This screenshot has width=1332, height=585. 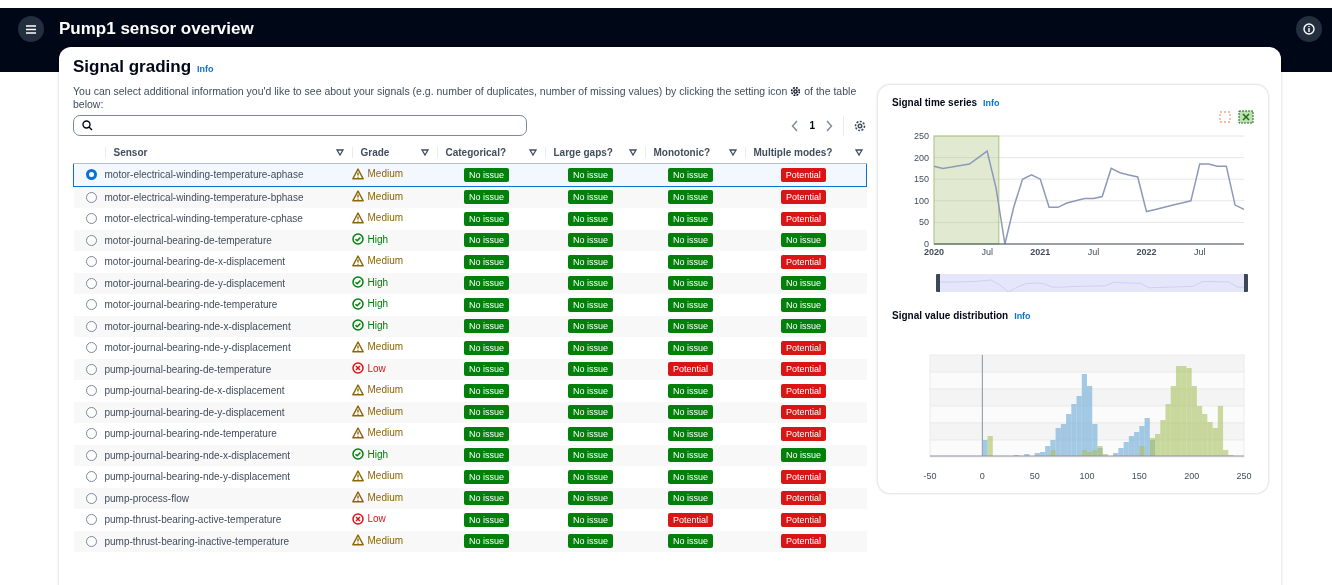 What do you see at coordinates (197, 326) in the screenshot?
I see `sensor-name: motor-journal-bearing-nde-x-displacement` at bounding box center [197, 326].